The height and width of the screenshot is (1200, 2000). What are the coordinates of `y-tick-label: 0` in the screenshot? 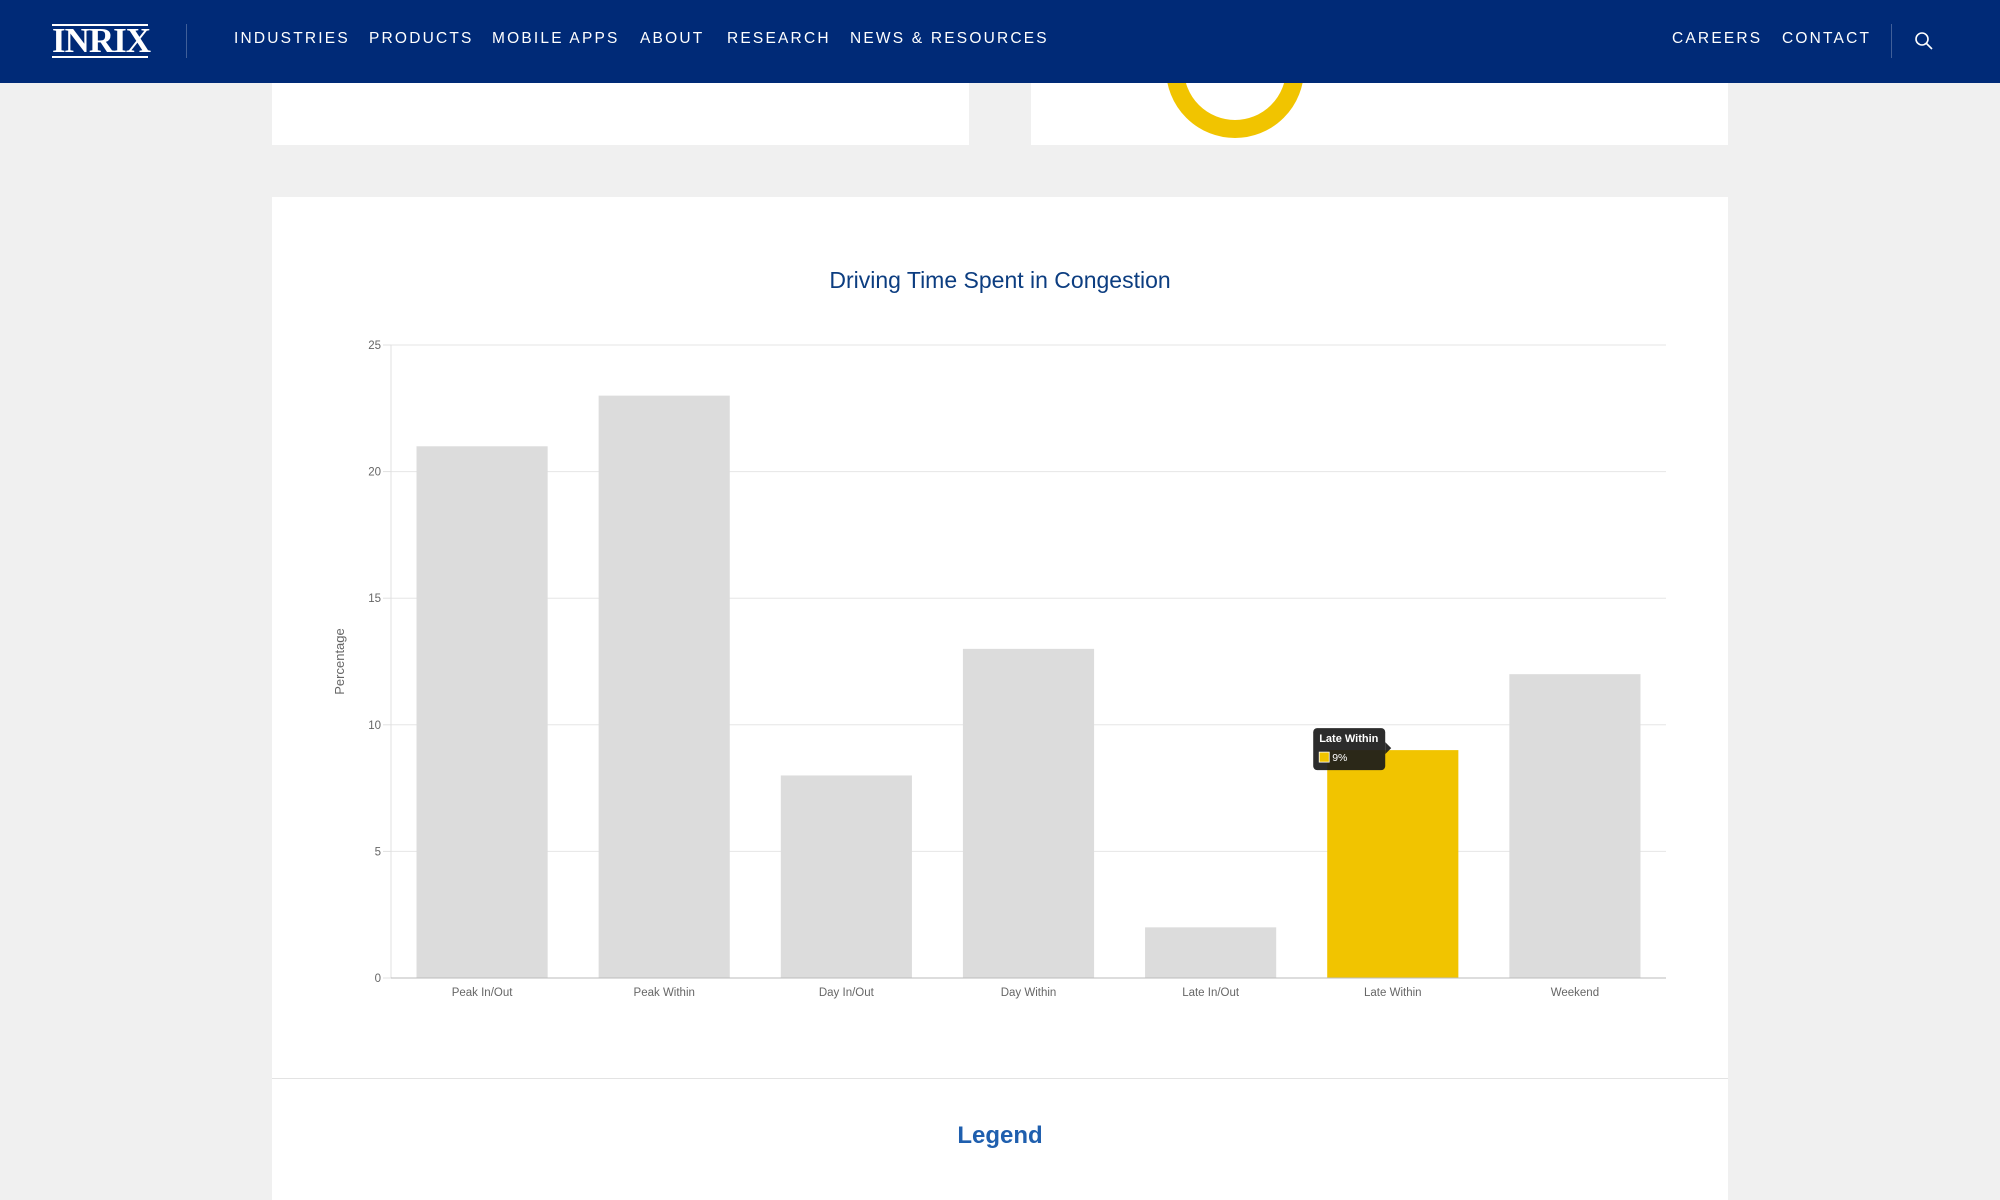 It's located at (378, 979).